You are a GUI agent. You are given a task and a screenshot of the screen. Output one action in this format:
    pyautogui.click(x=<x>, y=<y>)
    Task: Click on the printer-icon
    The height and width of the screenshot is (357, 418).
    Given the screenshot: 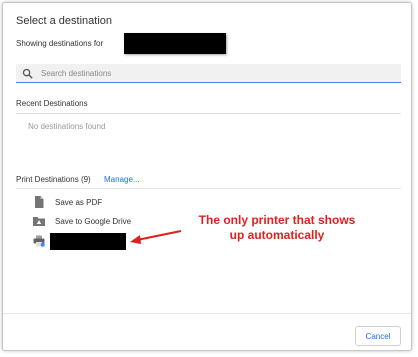 What is the action you would take?
    pyautogui.click(x=39, y=241)
    